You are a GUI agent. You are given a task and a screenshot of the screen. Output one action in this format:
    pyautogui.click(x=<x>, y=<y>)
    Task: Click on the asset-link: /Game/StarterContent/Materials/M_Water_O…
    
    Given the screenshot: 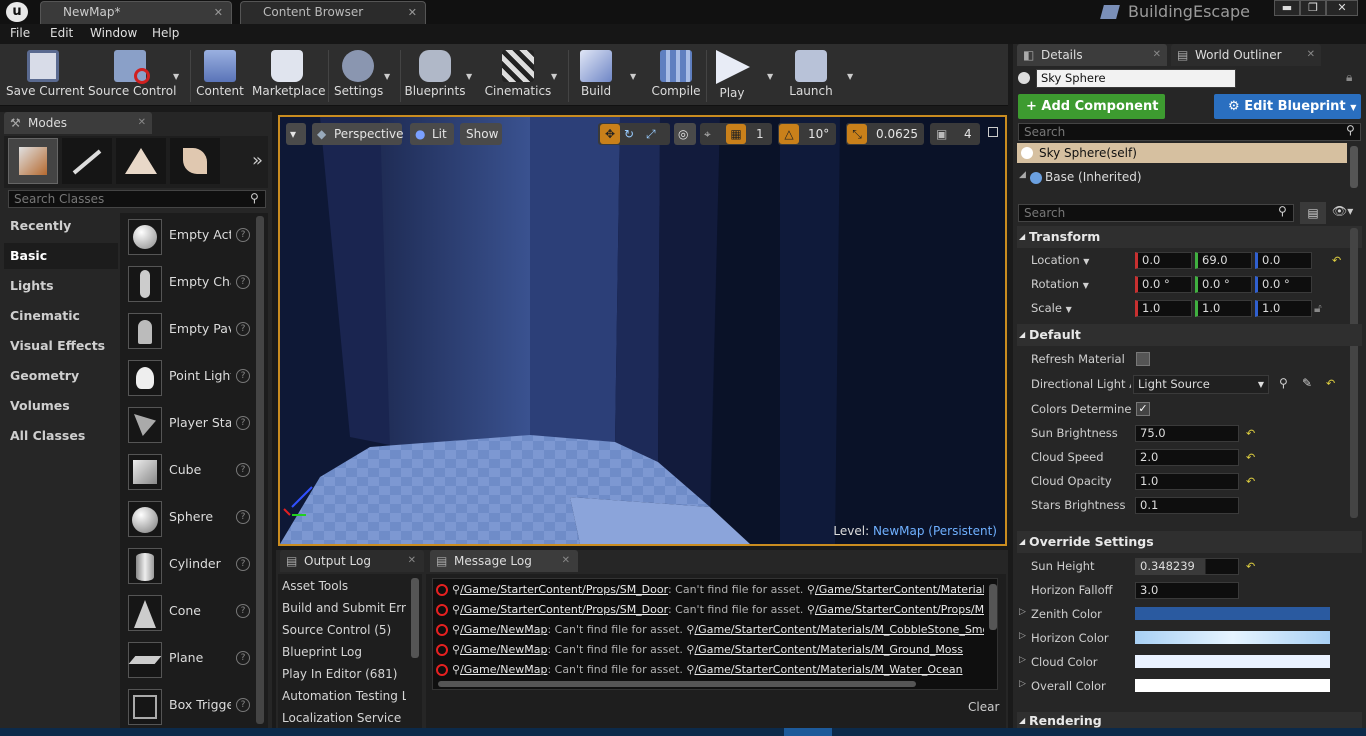 What is the action you would take?
    pyautogui.click(x=828, y=669)
    